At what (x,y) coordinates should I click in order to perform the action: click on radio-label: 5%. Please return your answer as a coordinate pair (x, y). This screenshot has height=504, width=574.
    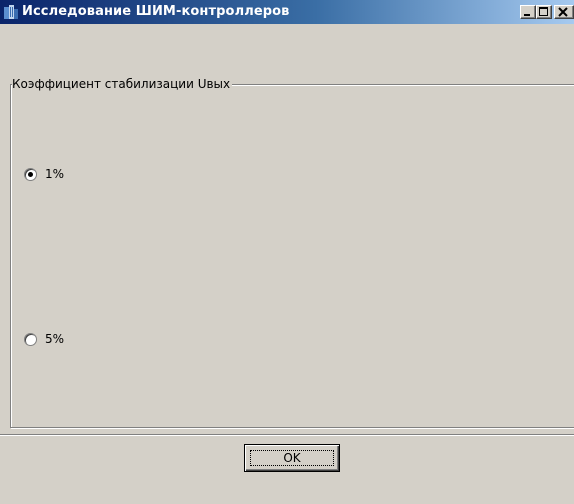
    Looking at the image, I should click on (55, 339).